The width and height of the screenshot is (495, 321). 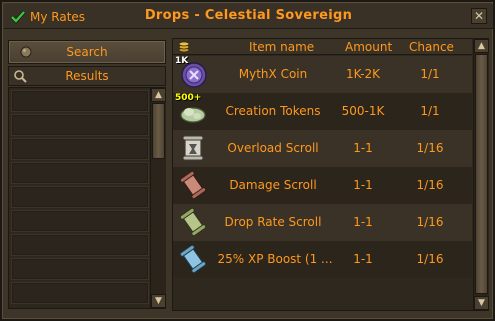 I want to click on stack-count: 1K, so click(x=182, y=61).